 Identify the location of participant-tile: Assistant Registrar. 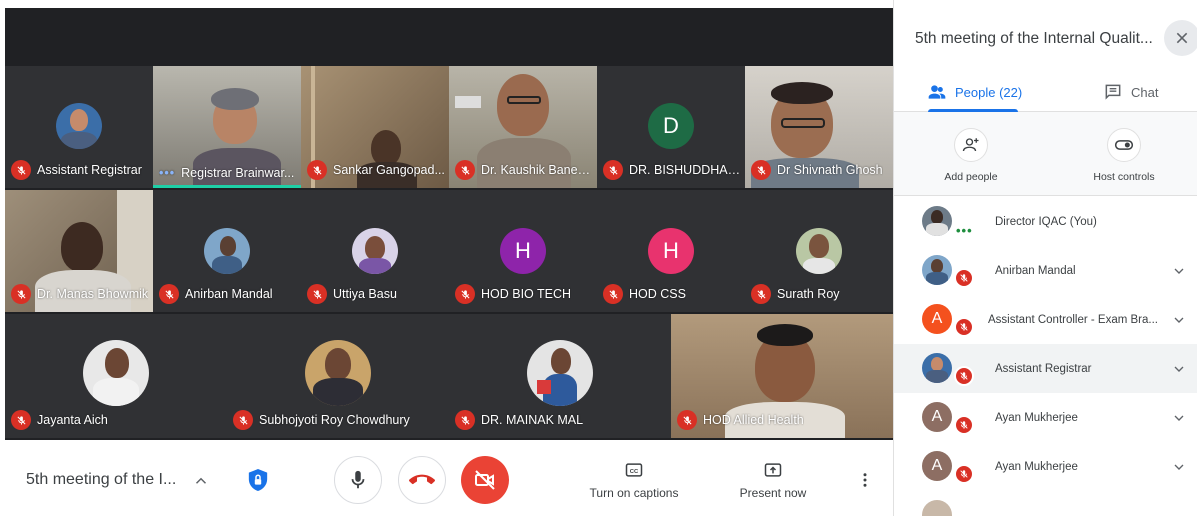
(79, 127).